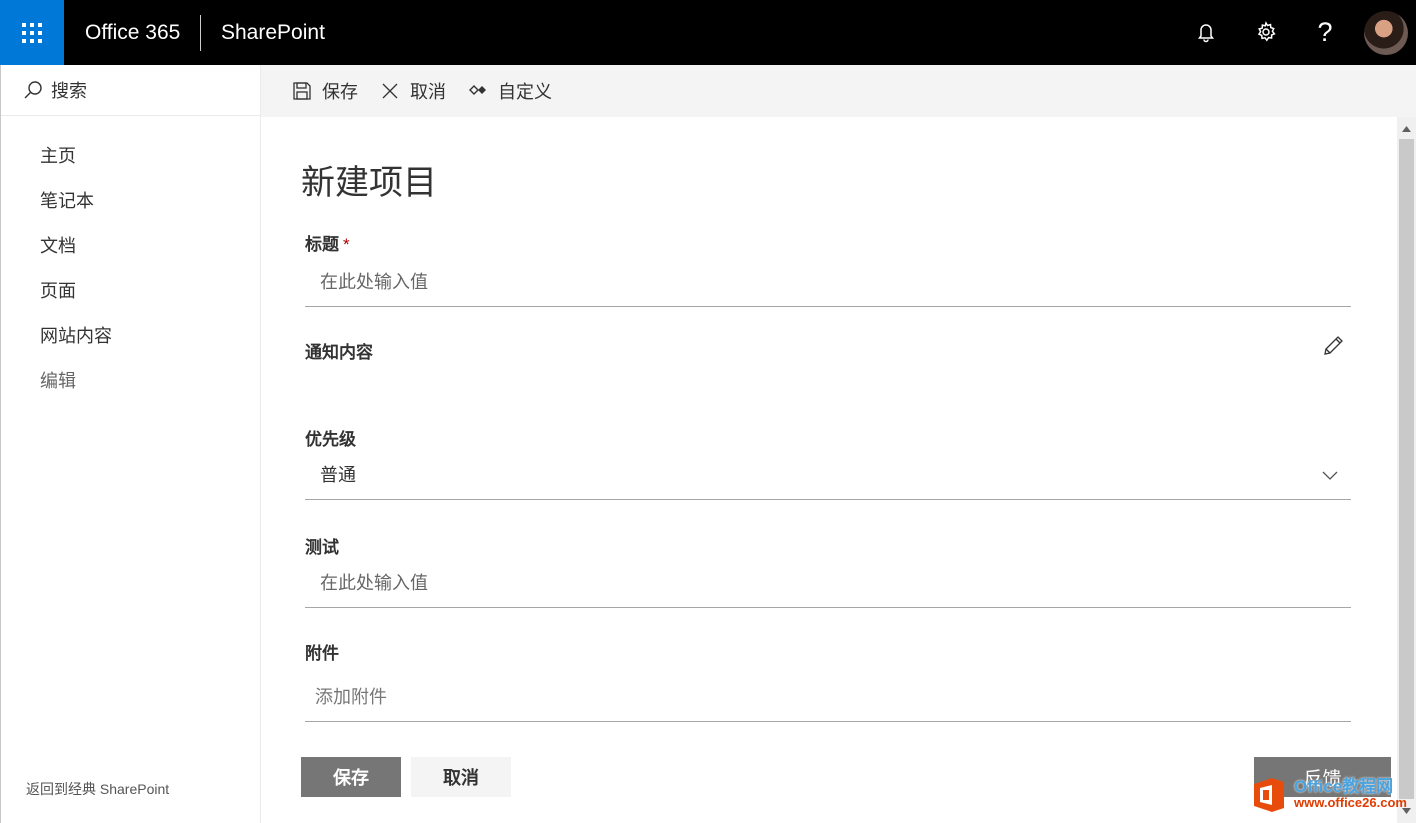  What do you see at coordinates (477, 90) in the screenshot?
I see `customize-icon` at bounding box center [477, 90].